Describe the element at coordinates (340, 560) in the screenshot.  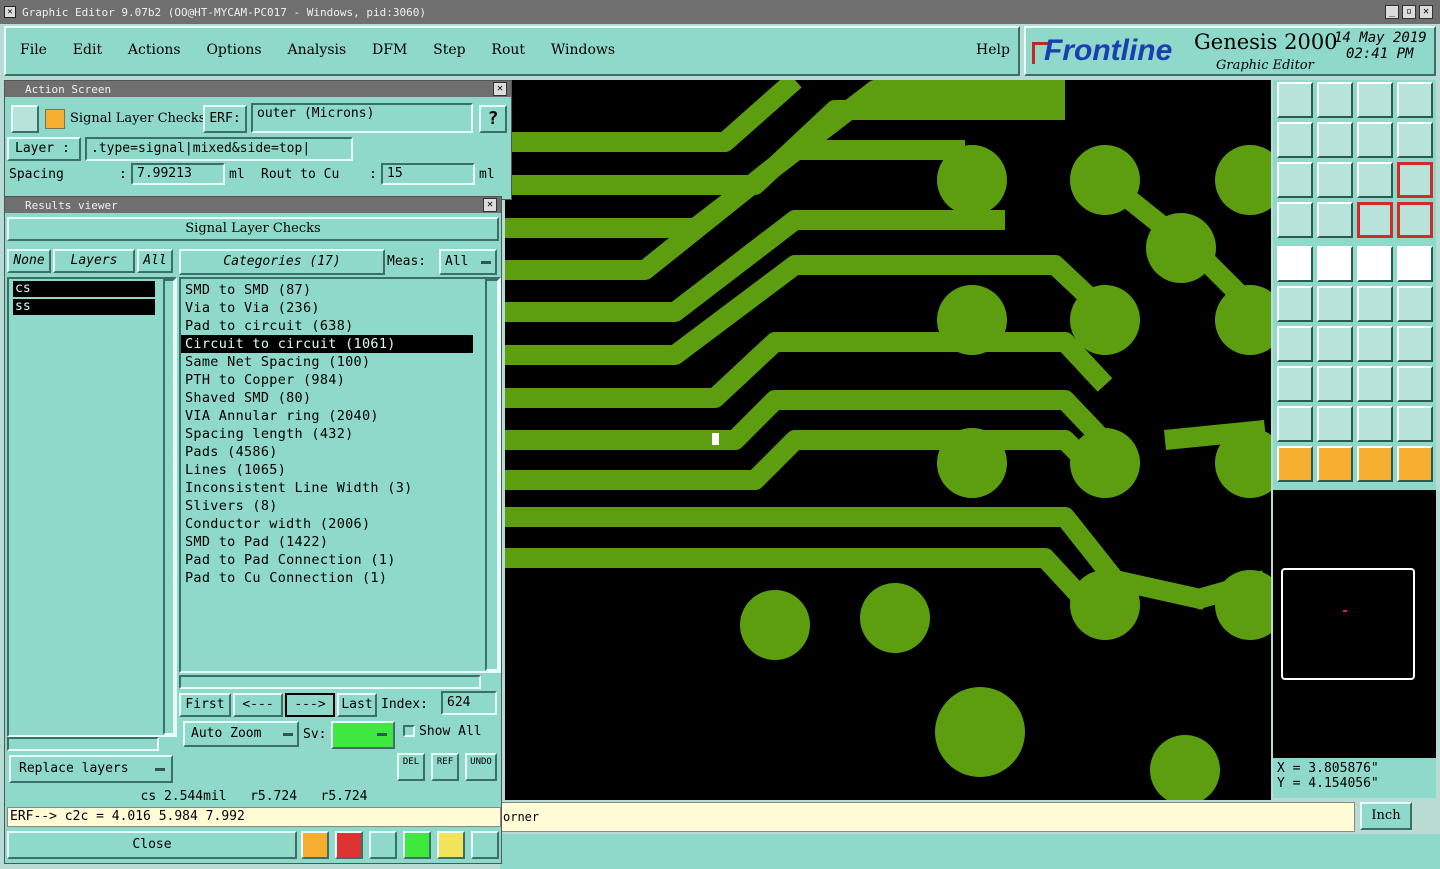
I see `category-item: Pad to Pad Connection (1)` at that location.